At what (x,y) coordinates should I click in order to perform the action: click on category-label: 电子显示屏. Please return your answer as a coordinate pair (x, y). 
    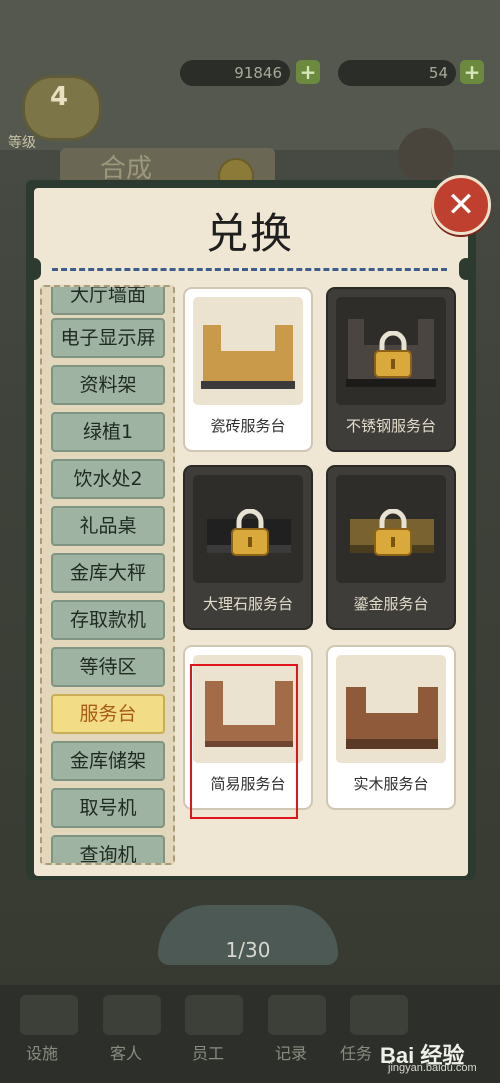
    Looking at the image, I should click on (108, 338).